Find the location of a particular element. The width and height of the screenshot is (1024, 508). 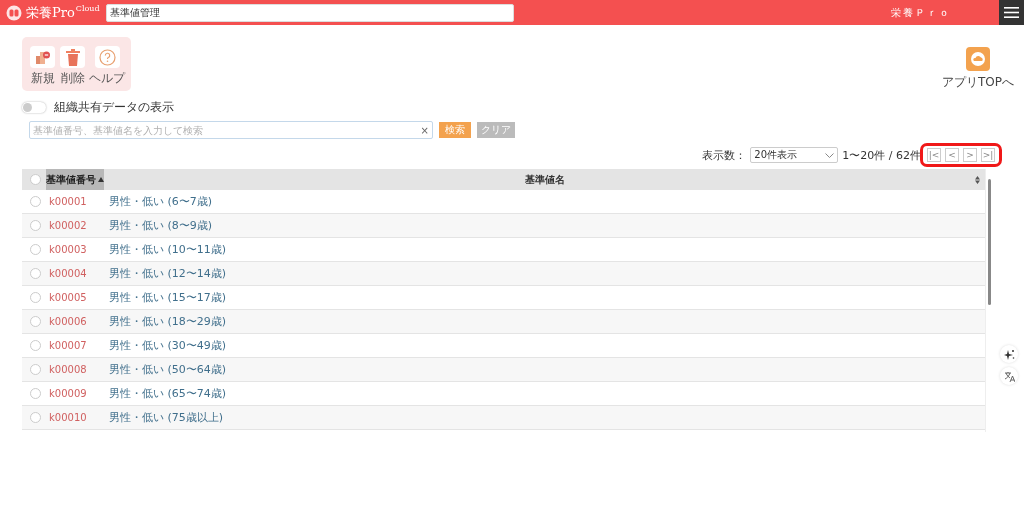

scrollbar is located at coordinates (989, 300).